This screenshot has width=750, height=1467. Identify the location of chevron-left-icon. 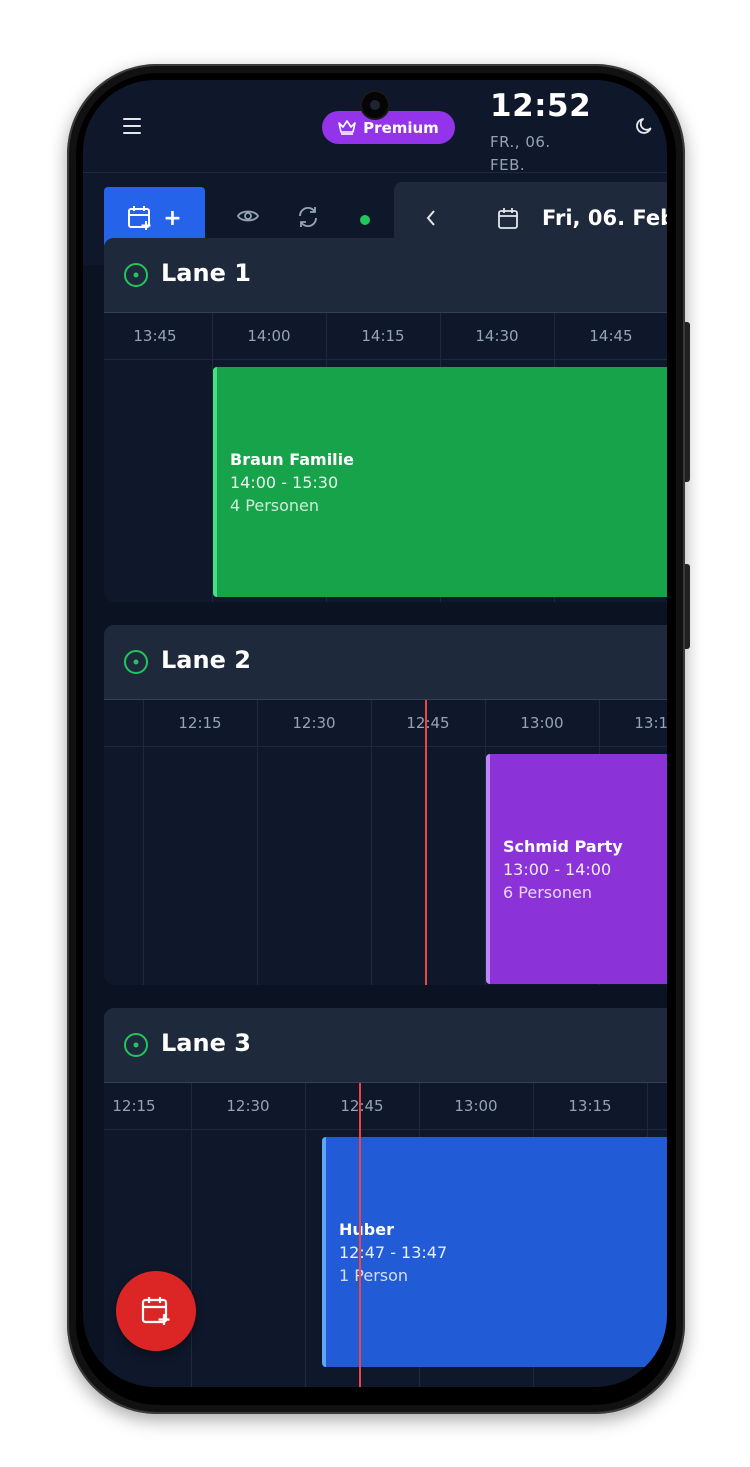
(431, 218).